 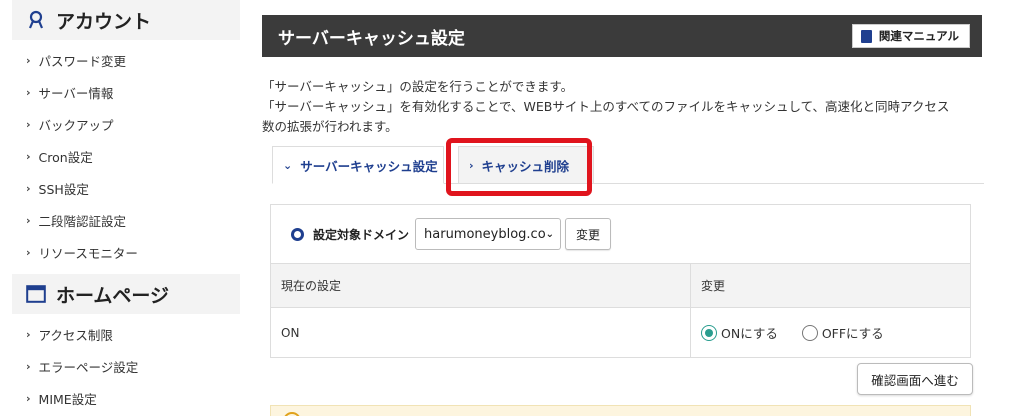 I want to click on change-options: ONにする OFFにする, so click(x=830, y=332).